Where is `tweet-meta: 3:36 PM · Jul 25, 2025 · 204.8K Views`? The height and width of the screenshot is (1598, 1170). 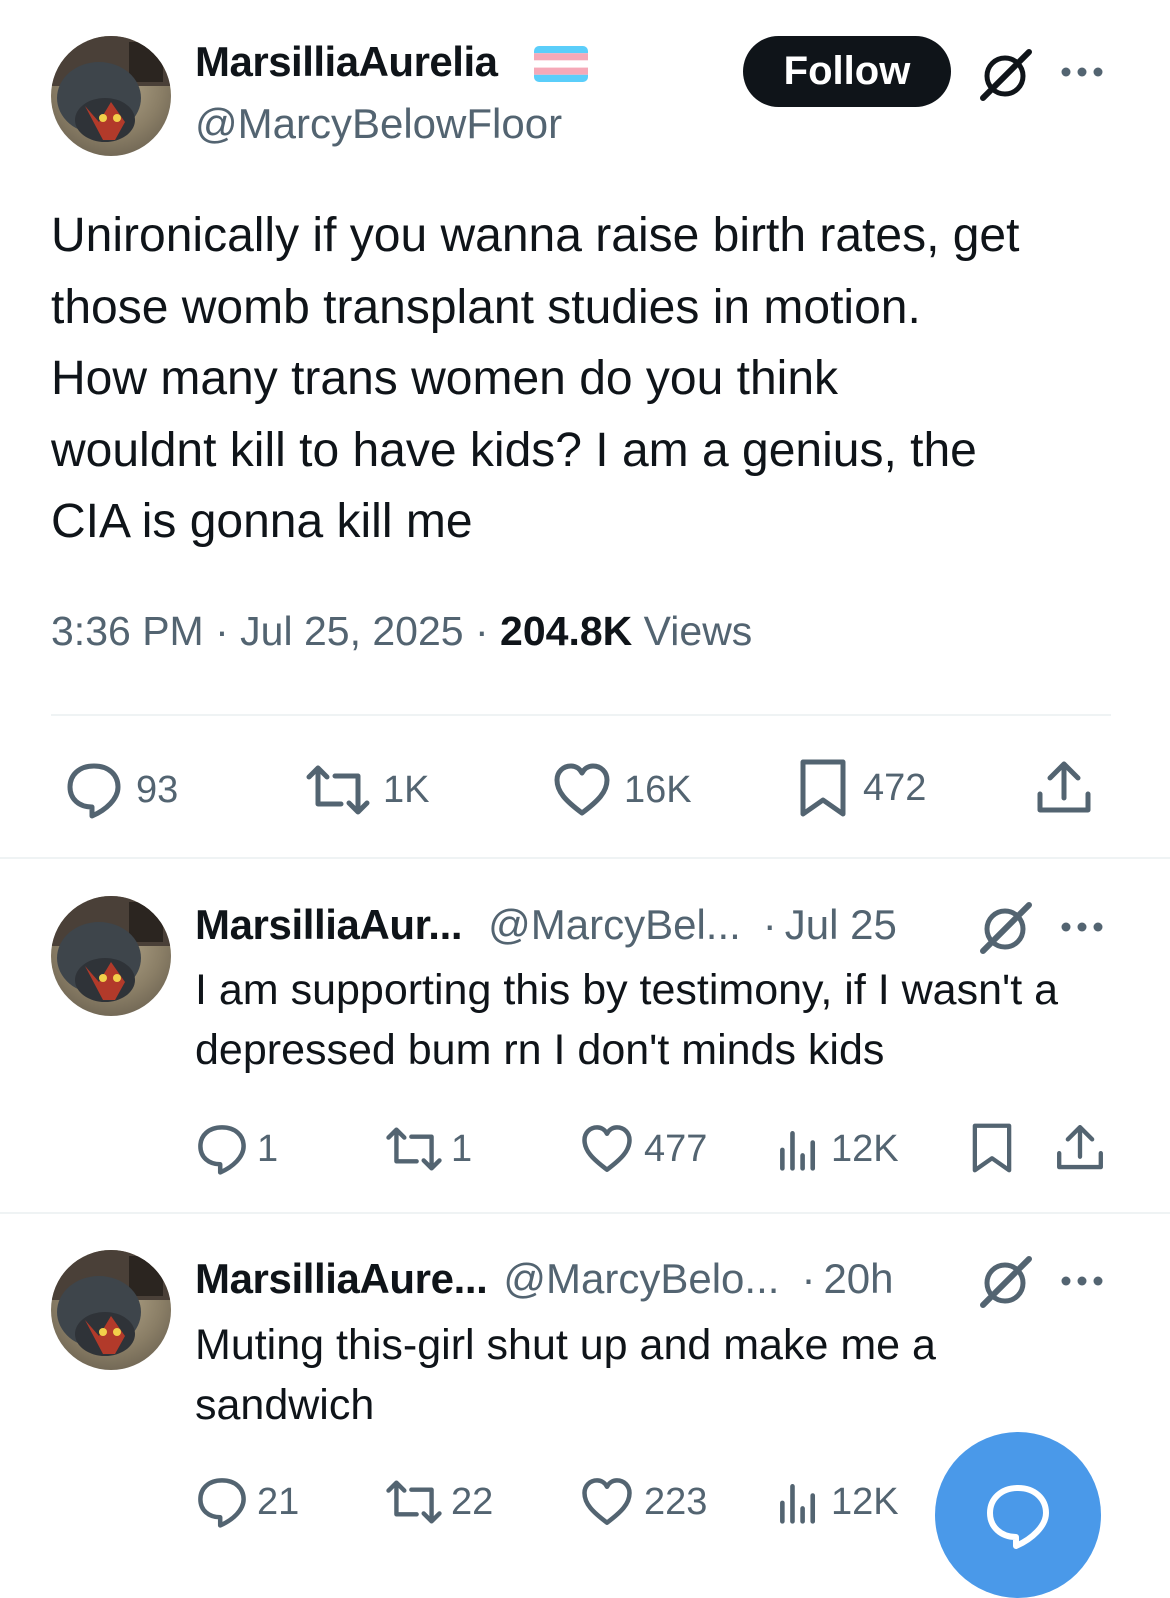 tweet-meta: 3:36 PM · Jul 25, 2025 · 204.8K Views is located at coordinates (401, 631).